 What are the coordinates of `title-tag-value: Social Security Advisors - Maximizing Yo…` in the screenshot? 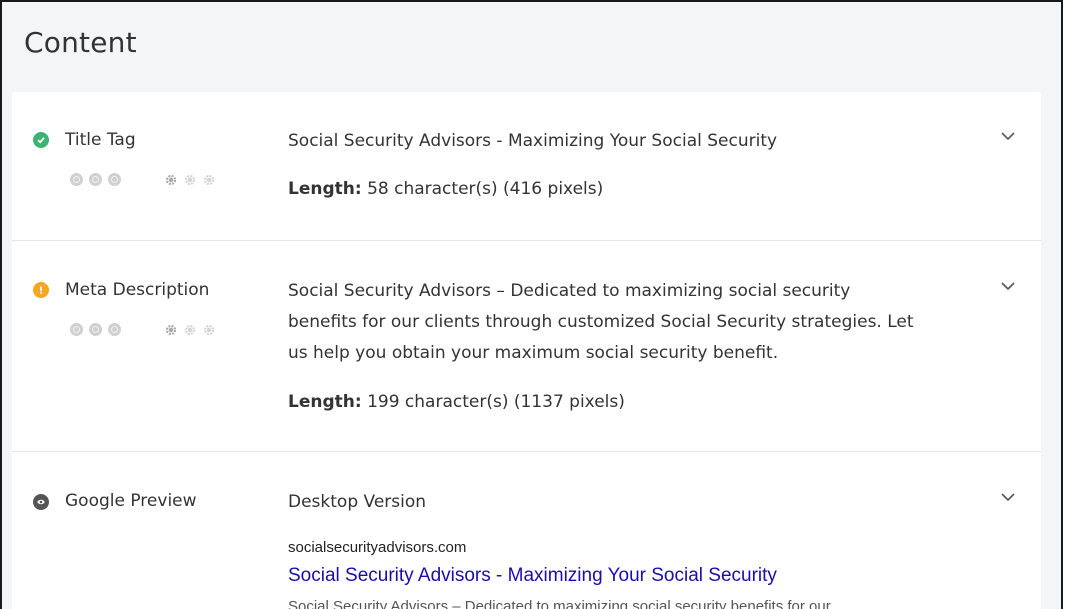 It's located at (533, 141).